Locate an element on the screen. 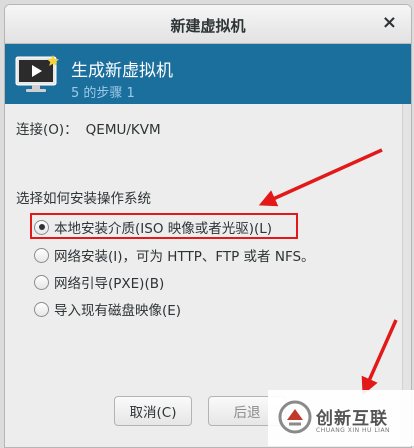 This screenshot has height=448, width=414. window-title: 新建虚拟机 is located at coordinates (208, 26).